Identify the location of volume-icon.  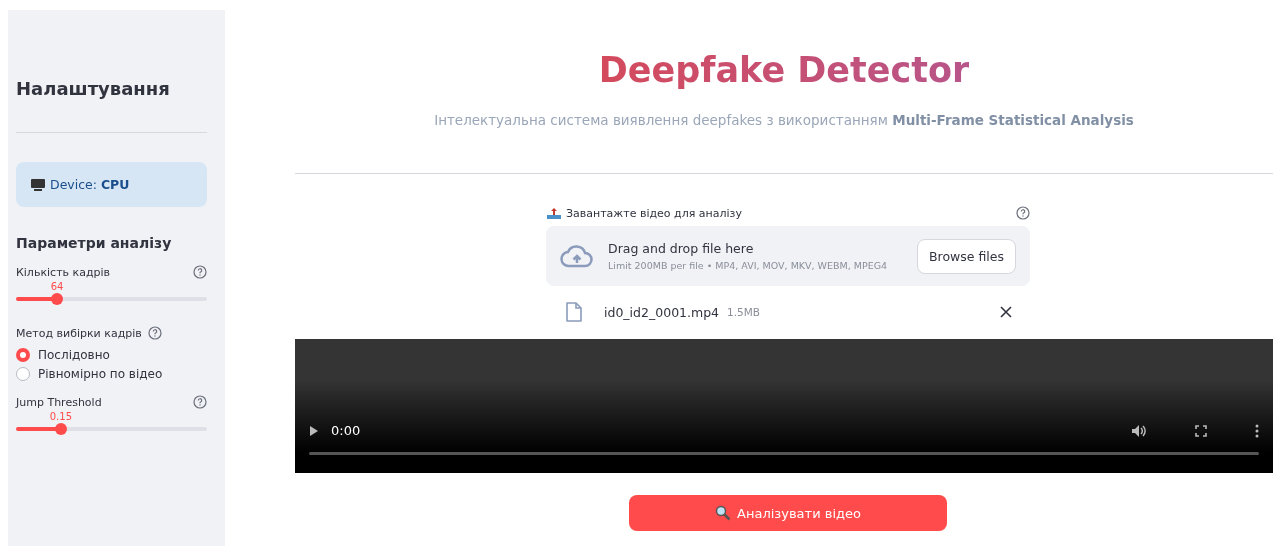
(1139, 430).